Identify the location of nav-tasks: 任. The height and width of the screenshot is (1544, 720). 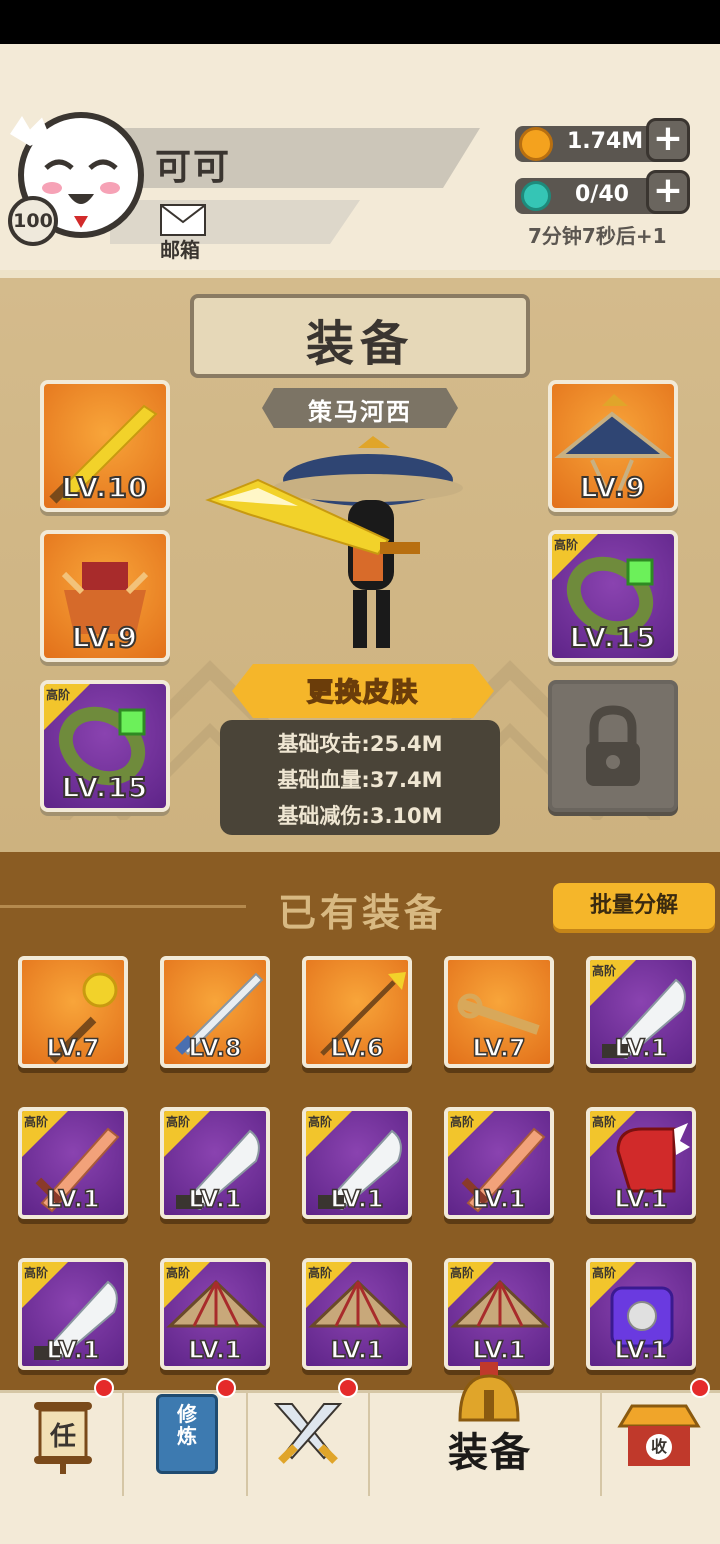
(63, 1436).